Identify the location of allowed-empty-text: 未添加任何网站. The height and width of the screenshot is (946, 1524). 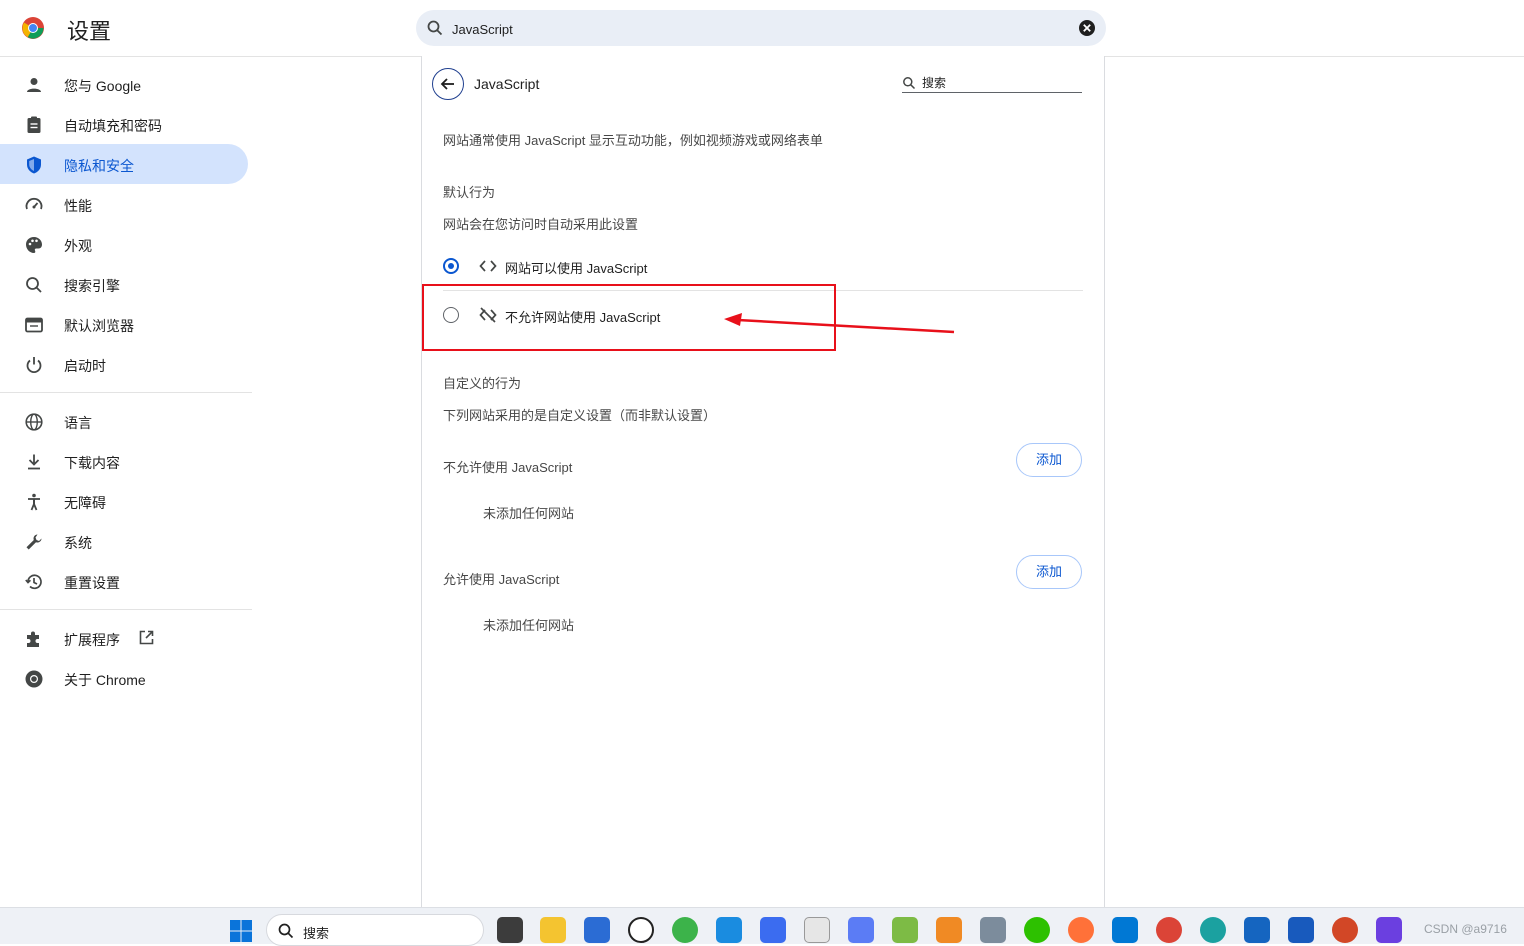
(529, 625).